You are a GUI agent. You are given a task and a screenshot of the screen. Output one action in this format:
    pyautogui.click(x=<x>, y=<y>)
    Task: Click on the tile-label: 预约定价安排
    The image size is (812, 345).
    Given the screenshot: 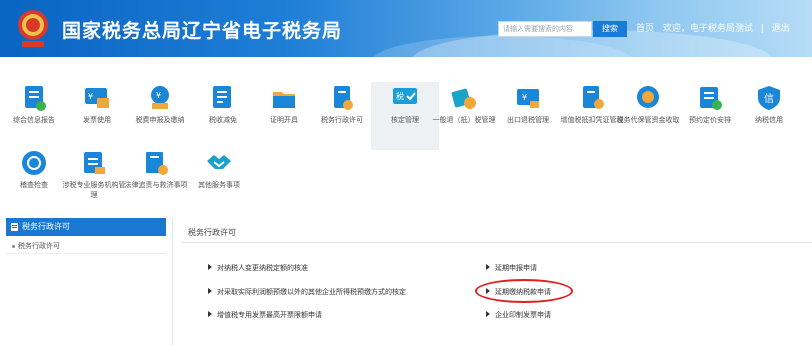 What is the action you would take?
    pyautogui.click(x=710, y=120)
    